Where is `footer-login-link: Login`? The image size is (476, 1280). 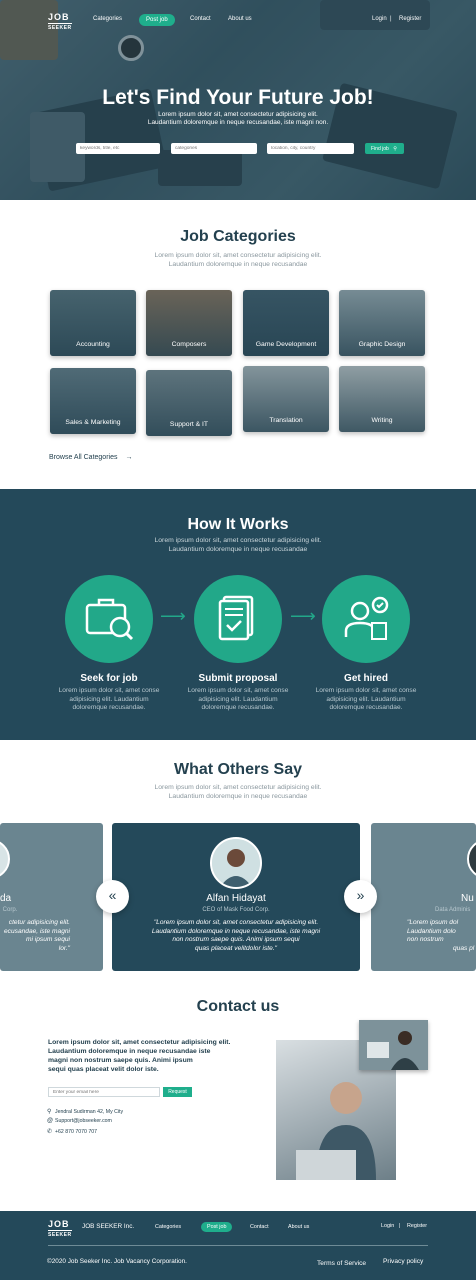
footer-login-link: Login is located at coordinates (387, 1226).